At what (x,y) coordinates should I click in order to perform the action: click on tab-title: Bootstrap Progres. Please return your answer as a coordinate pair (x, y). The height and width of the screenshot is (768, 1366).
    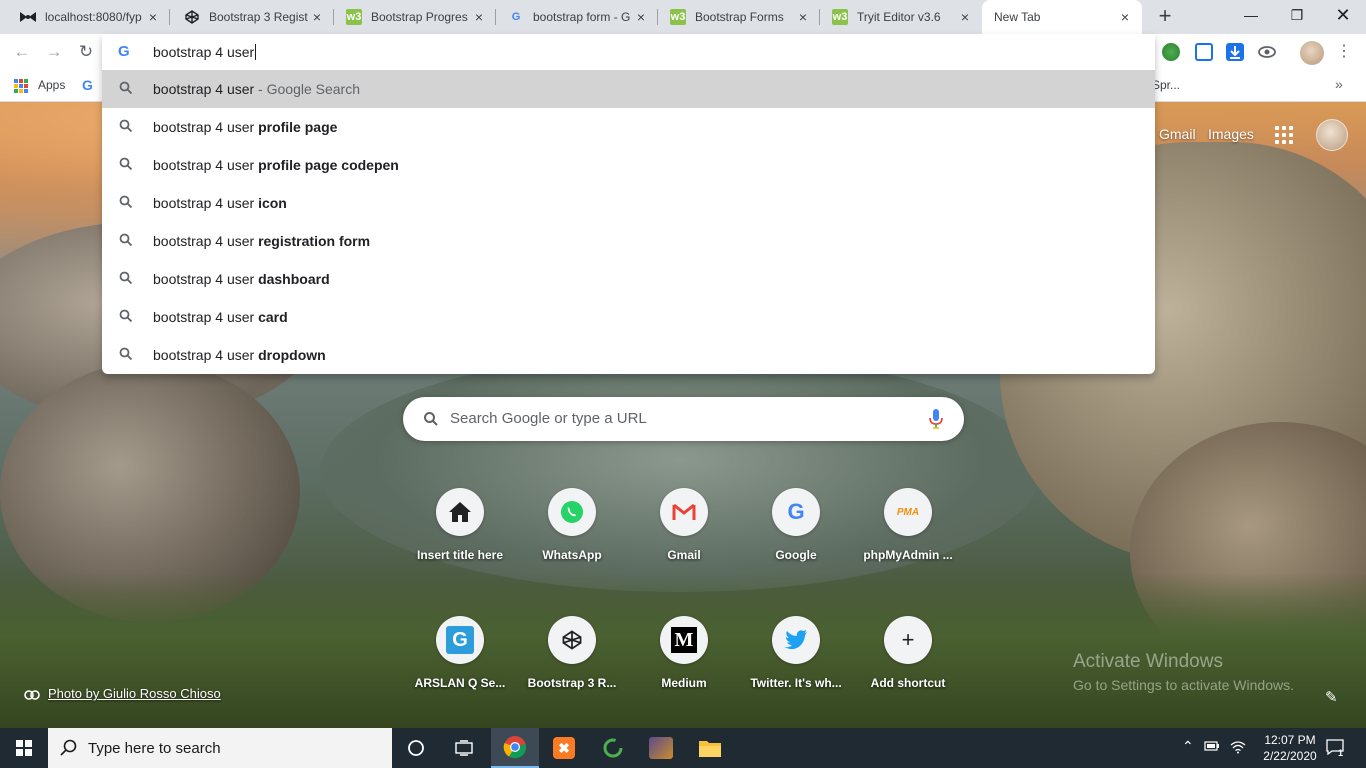
    Looking at the image, I should click on (419, 17).